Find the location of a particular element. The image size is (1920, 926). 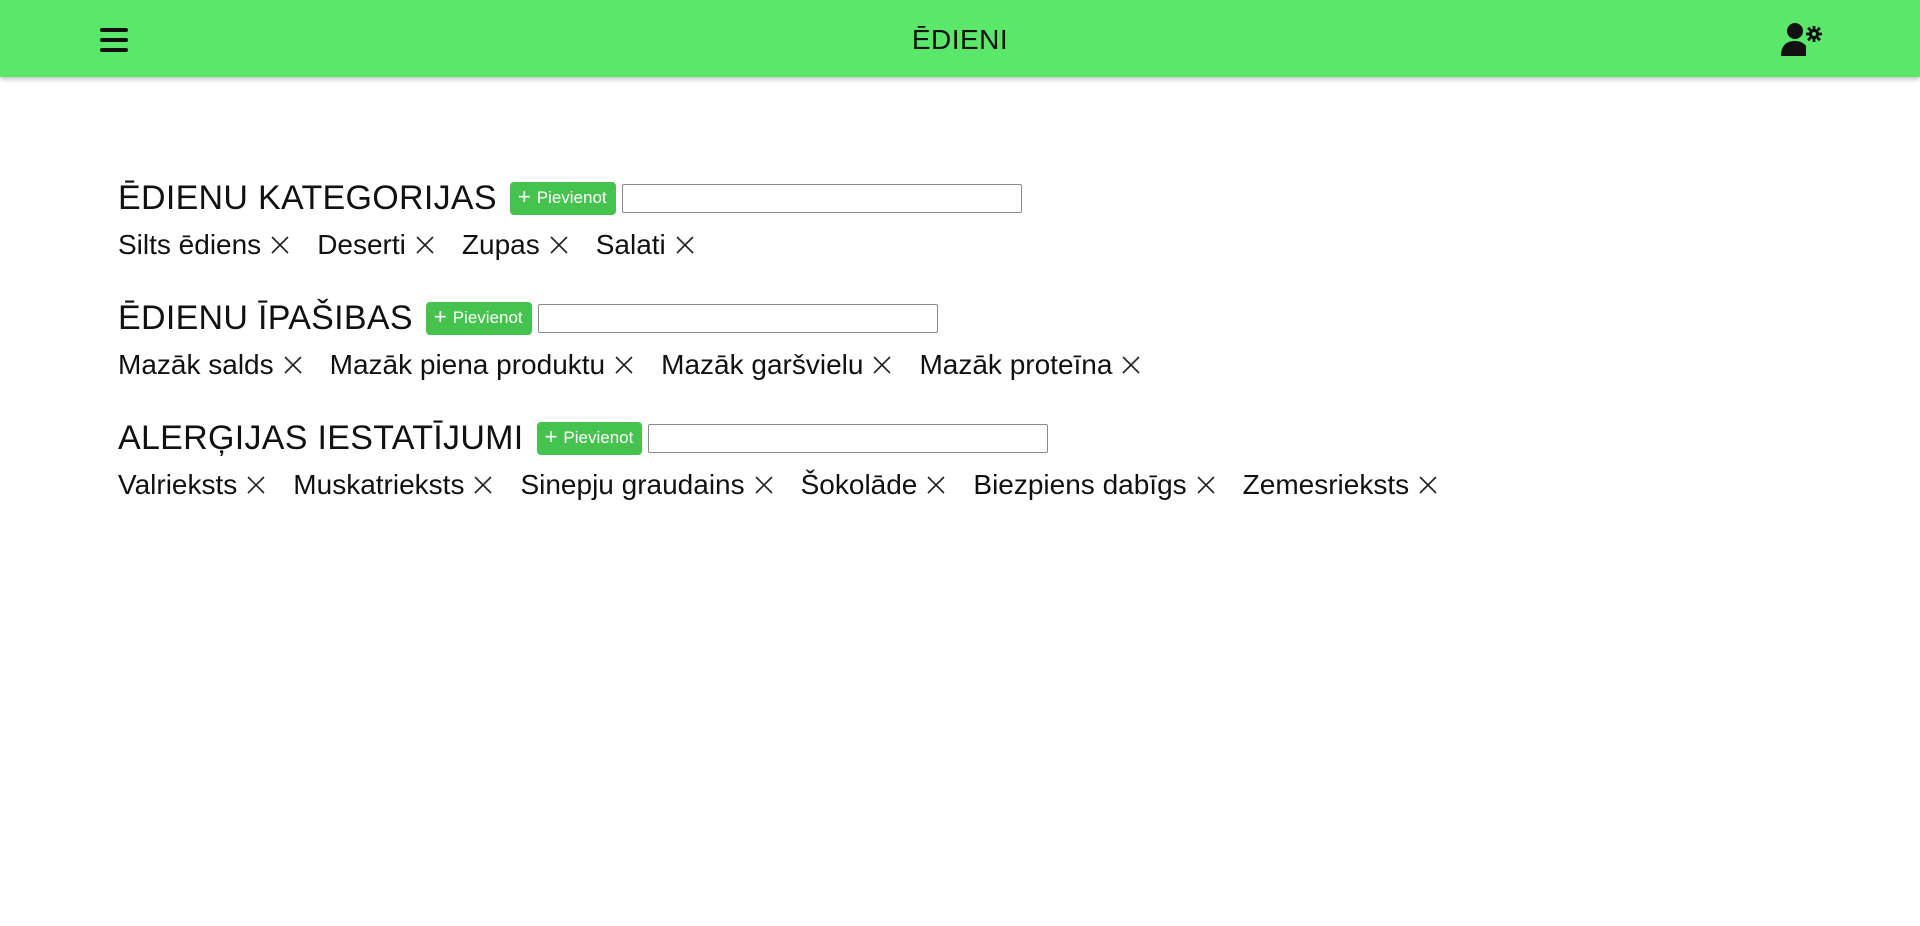

add-allergy-button: + Pievienot is located at coordinates (589, 438).